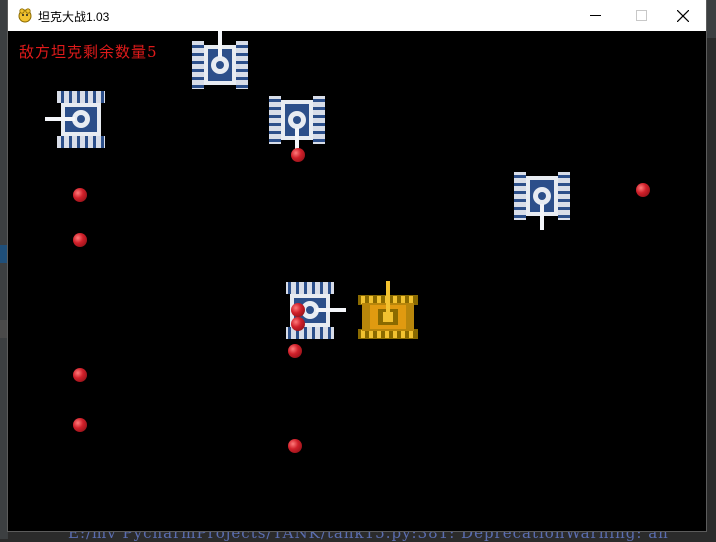  What do you see at coordinates (25, 15) in the screenshot?
I see `pygame-app-icon` at bounding box center [25, 15].